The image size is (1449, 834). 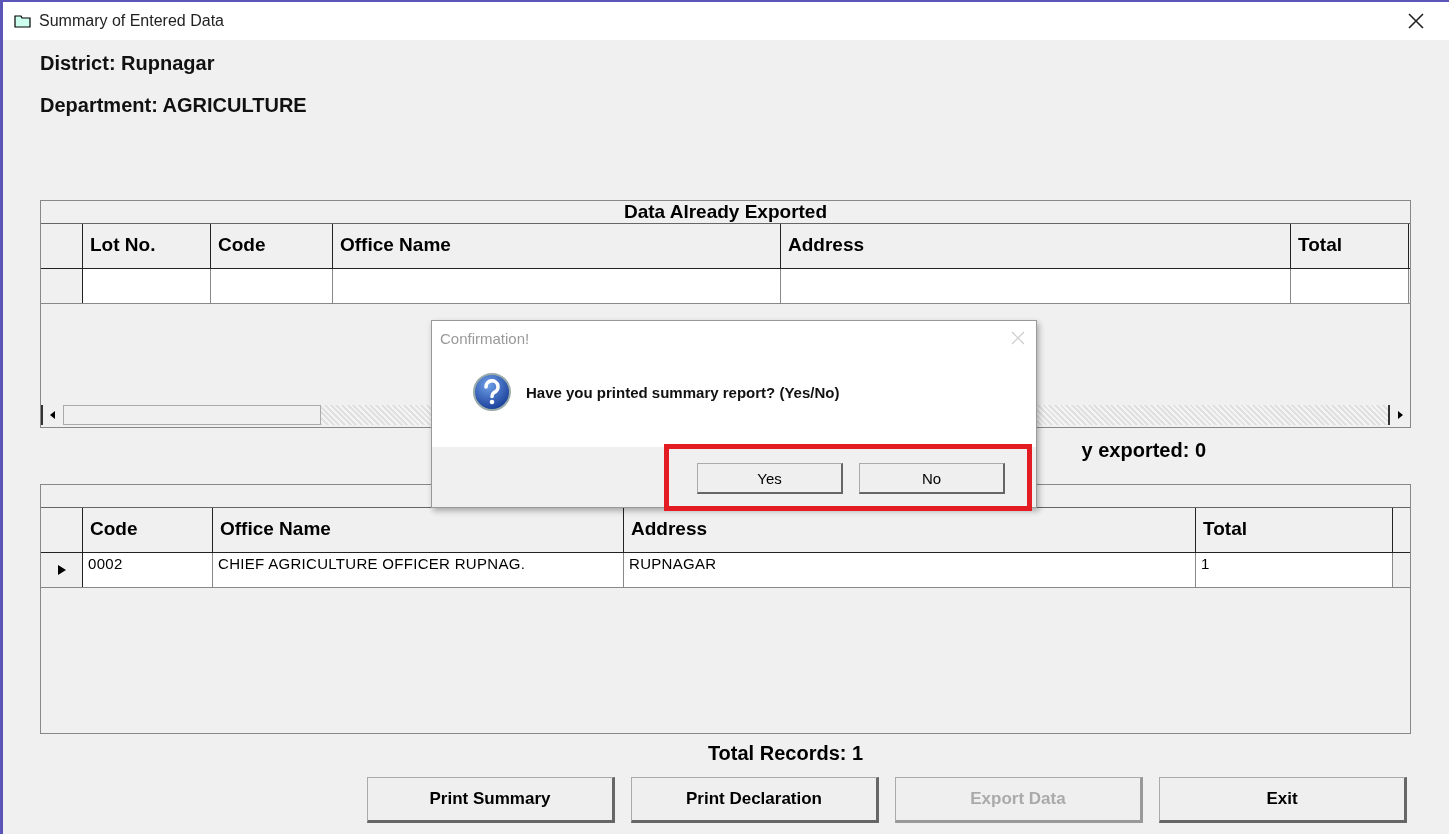 I want to click on close-icon, so click(x=1416, y=21).